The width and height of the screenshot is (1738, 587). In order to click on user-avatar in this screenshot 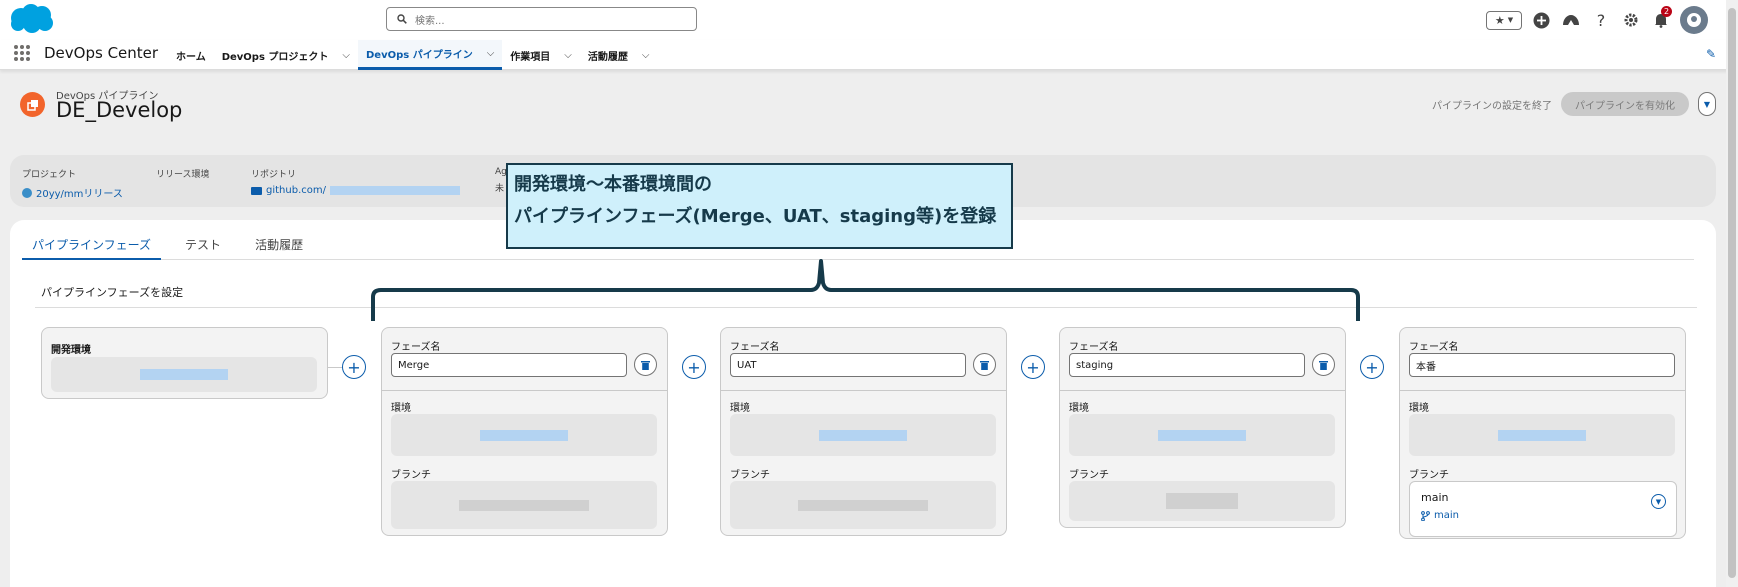, I will do `click(1694, 20)`.